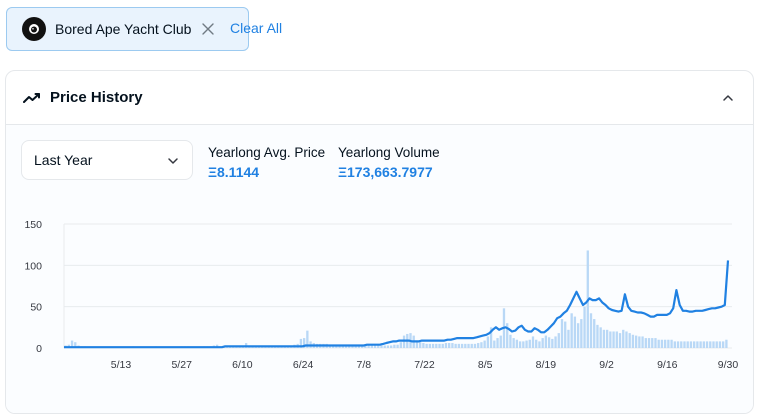  Describe the element at coordinates (33, 287) in the screenshot. I see `y-axis-ticks: 150 100 50 0` at that location.